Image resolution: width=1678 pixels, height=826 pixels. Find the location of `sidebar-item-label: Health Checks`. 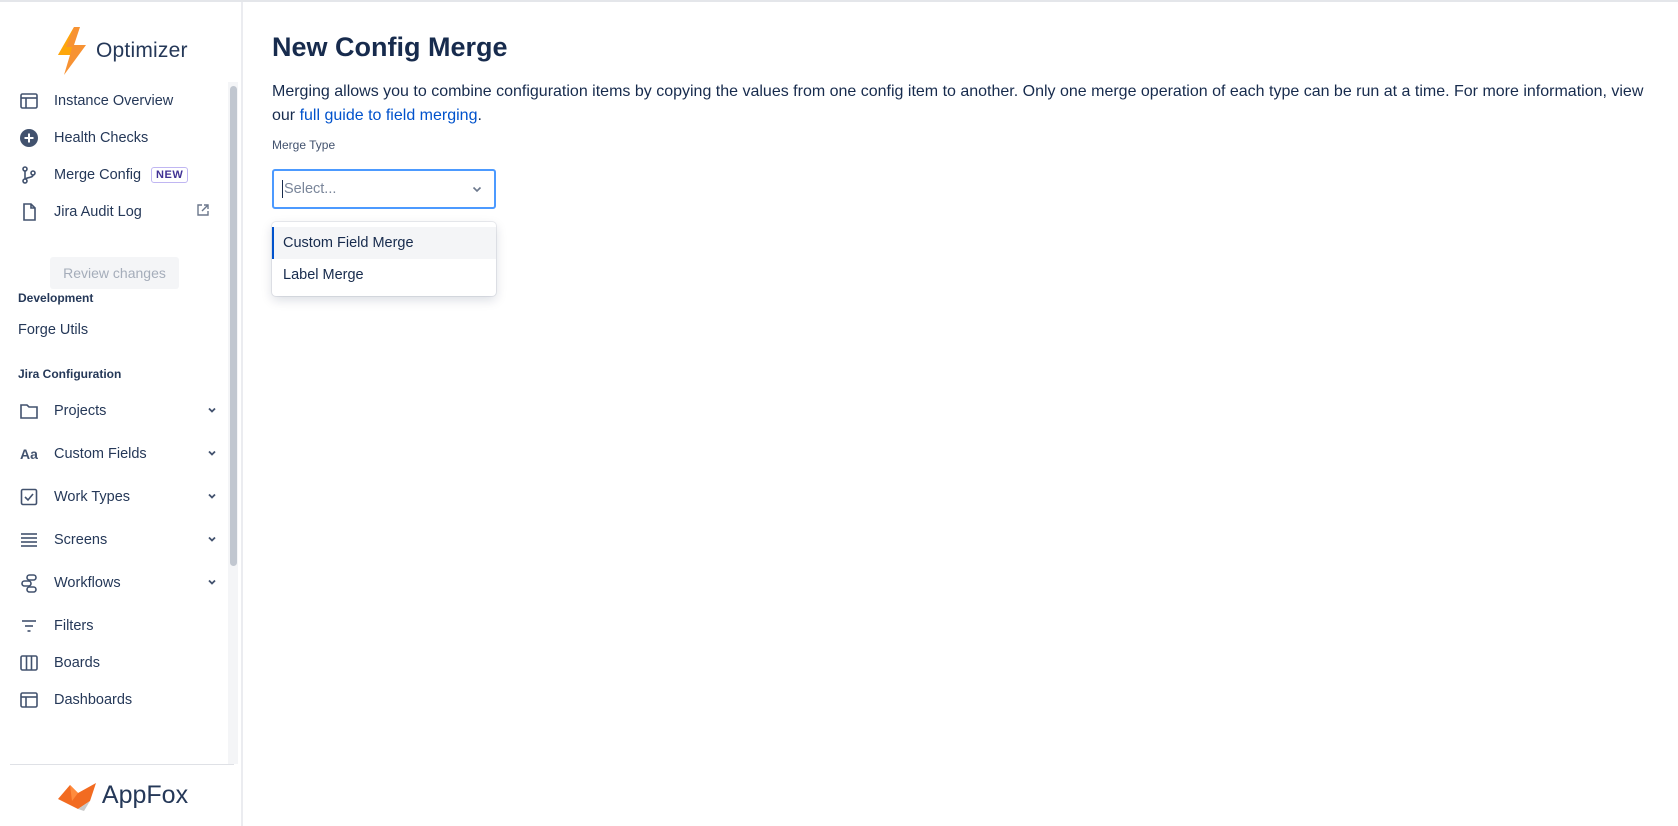

sidebar-item-label: Health Checks is located at coordinates (101, 138).